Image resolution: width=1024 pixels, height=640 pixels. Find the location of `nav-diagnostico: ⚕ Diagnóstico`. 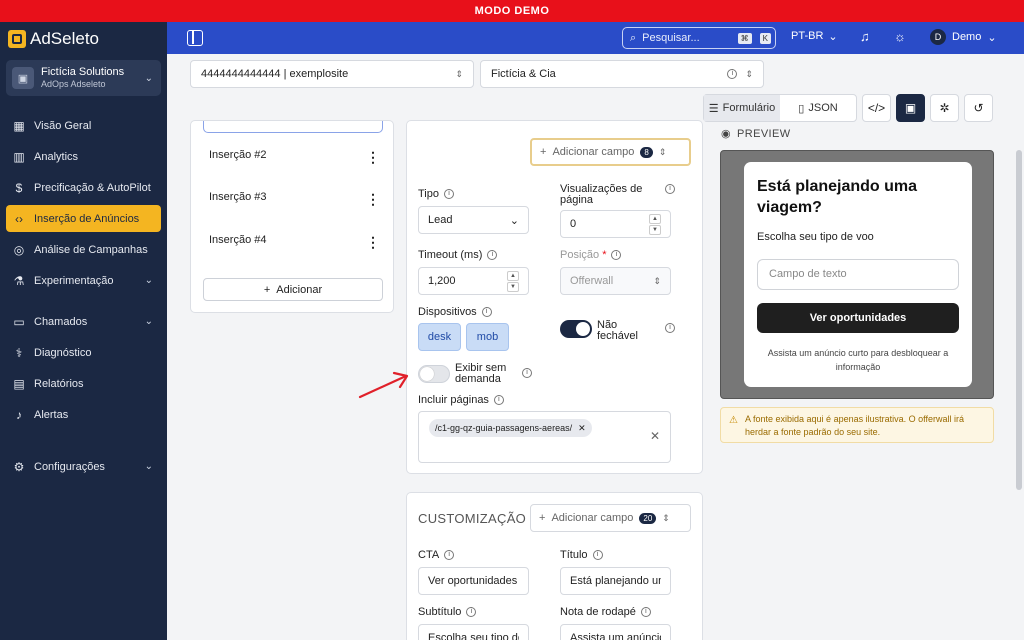

nav-diagnostico: ⚕ Diagnóstico is located at coordinates (83, 352).